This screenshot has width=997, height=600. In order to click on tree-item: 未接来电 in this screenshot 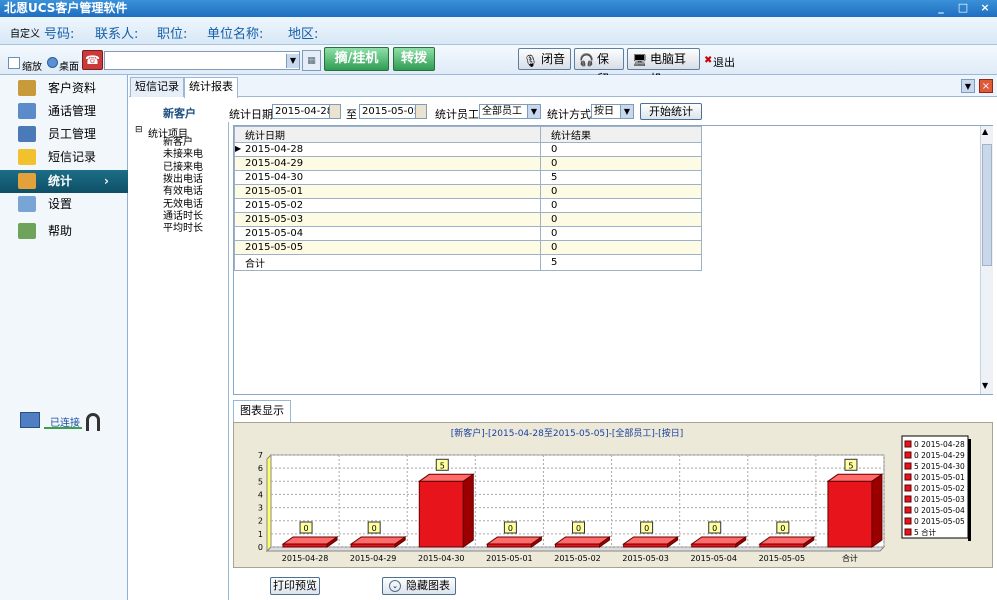, I will do `click(183, 155)`.